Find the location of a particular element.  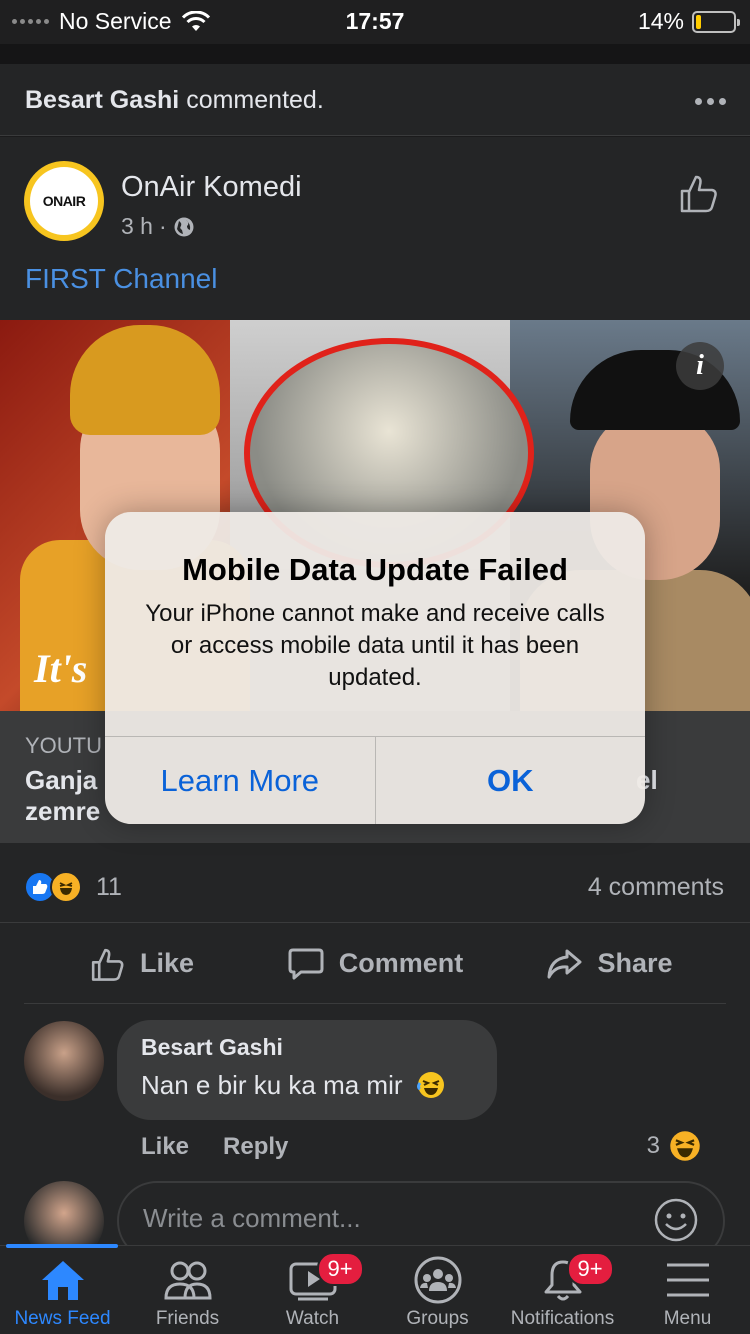

preview-source: YOUTU is located at coordinates (63, 745).